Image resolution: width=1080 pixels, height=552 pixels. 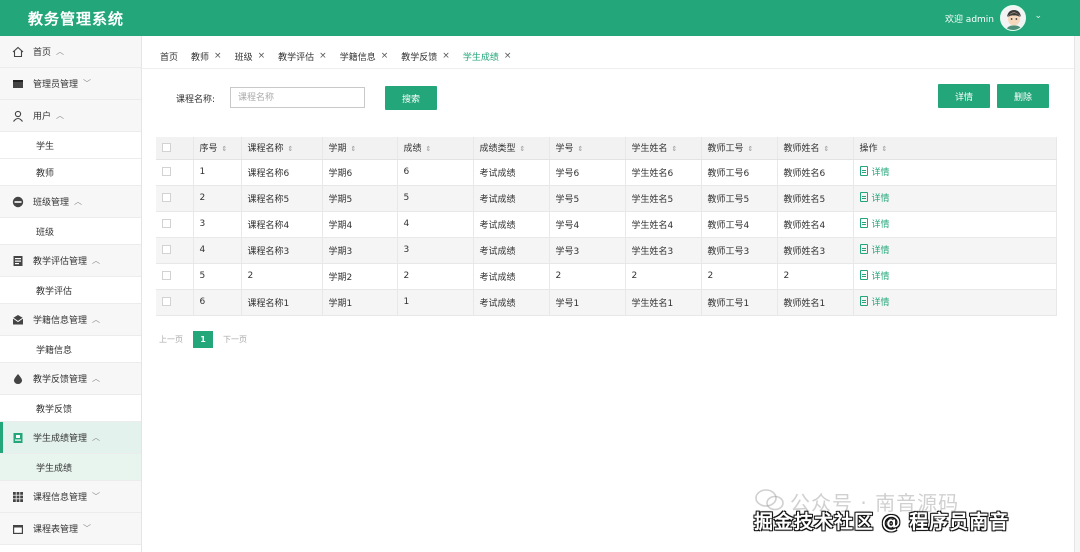 I want to click on sidebar-item-11: 教学反馈管理 ︿, so click(x=70, y=379).